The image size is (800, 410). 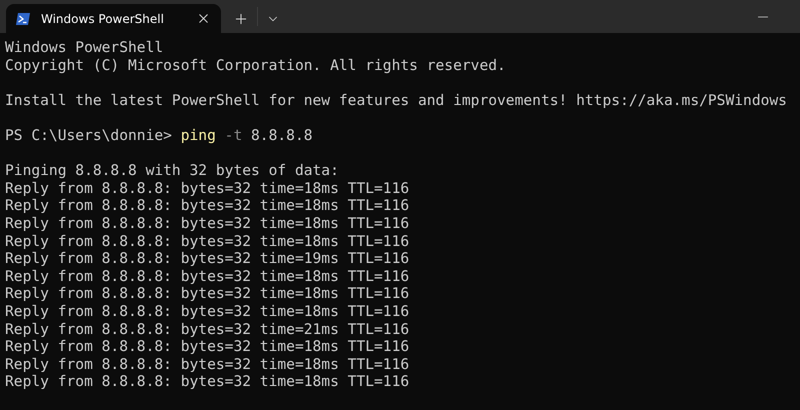 What do you see at coordinates (198, 135) in the screenshot?
I see `command-text: ping` at bounding box center [198, 135].